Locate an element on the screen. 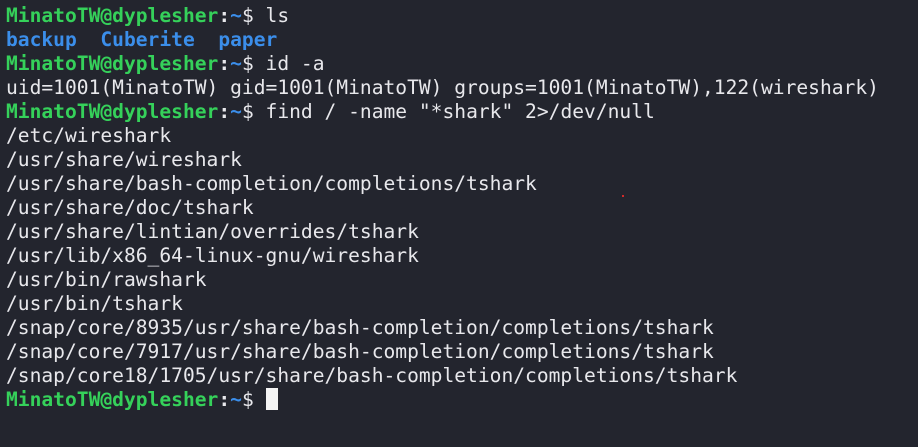 The image size is (918, 447). prompt-line: MinatoTW@dyplesher:~$ id -a is located at coordinates (461, 64).